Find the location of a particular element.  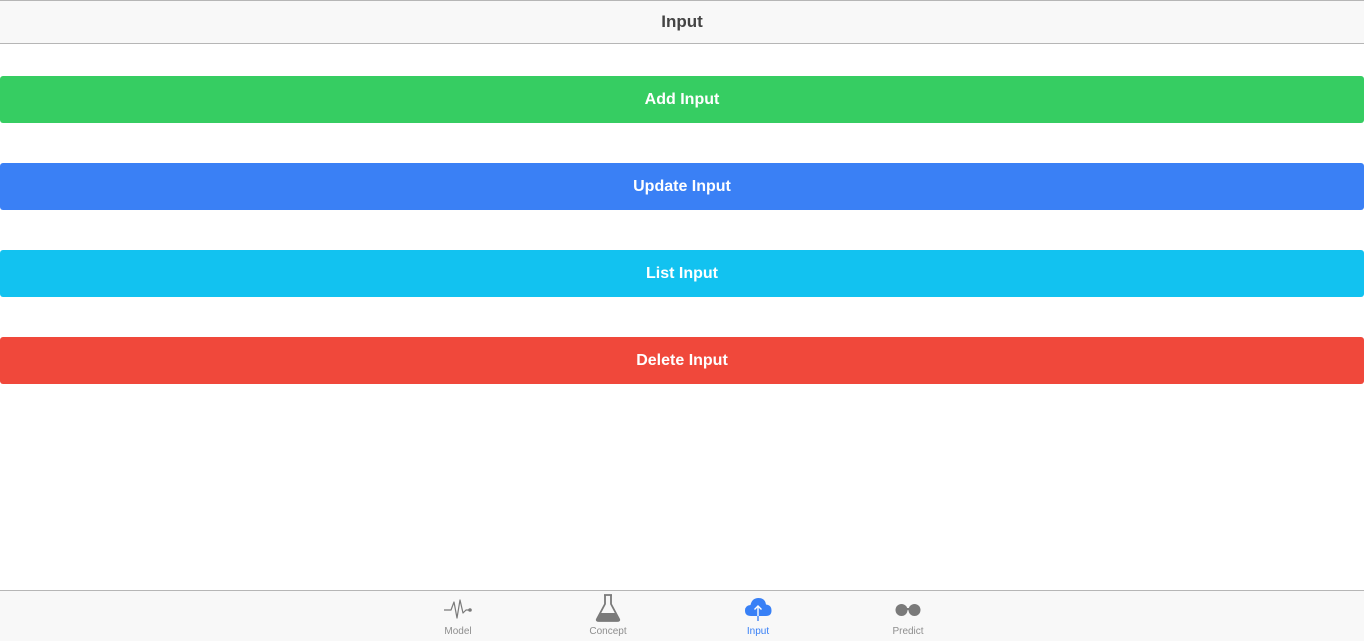

update-input-button: Update Input is located at coordinates (682, 186).